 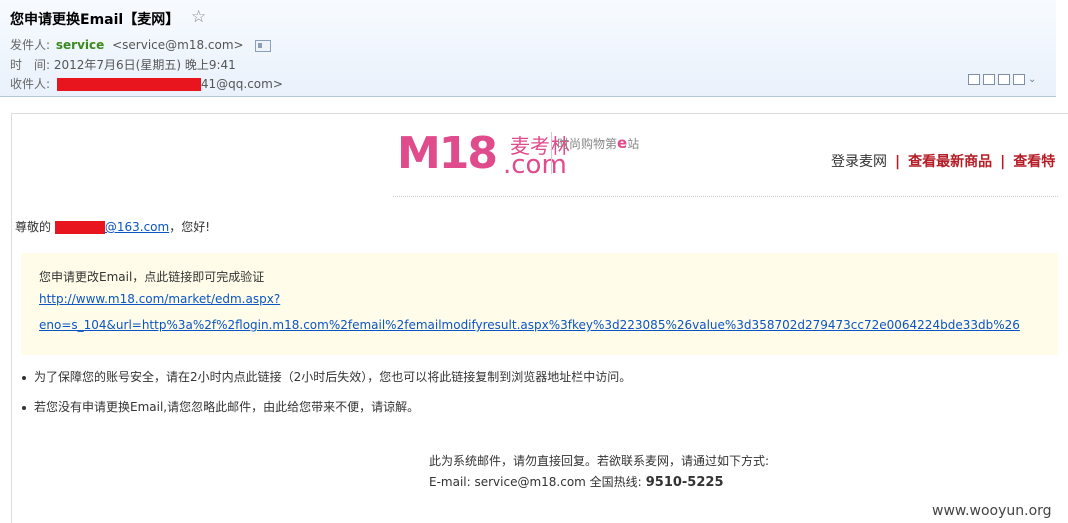 What do you see at coordinates (30, 45) in the screenshot?
I see `from-label: 发件人:` at bounding box center [30, 45].